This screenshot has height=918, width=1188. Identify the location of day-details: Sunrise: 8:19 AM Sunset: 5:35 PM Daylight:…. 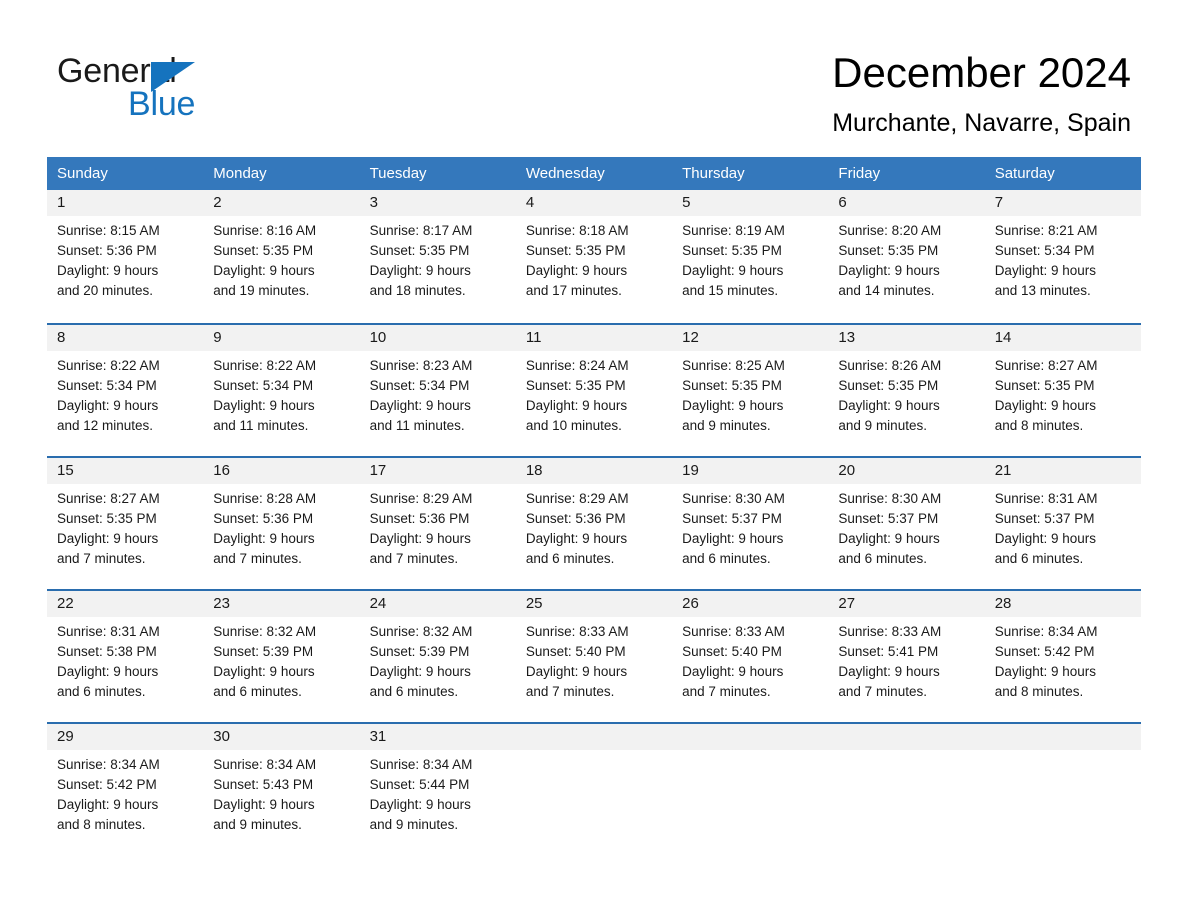
(755, 258).